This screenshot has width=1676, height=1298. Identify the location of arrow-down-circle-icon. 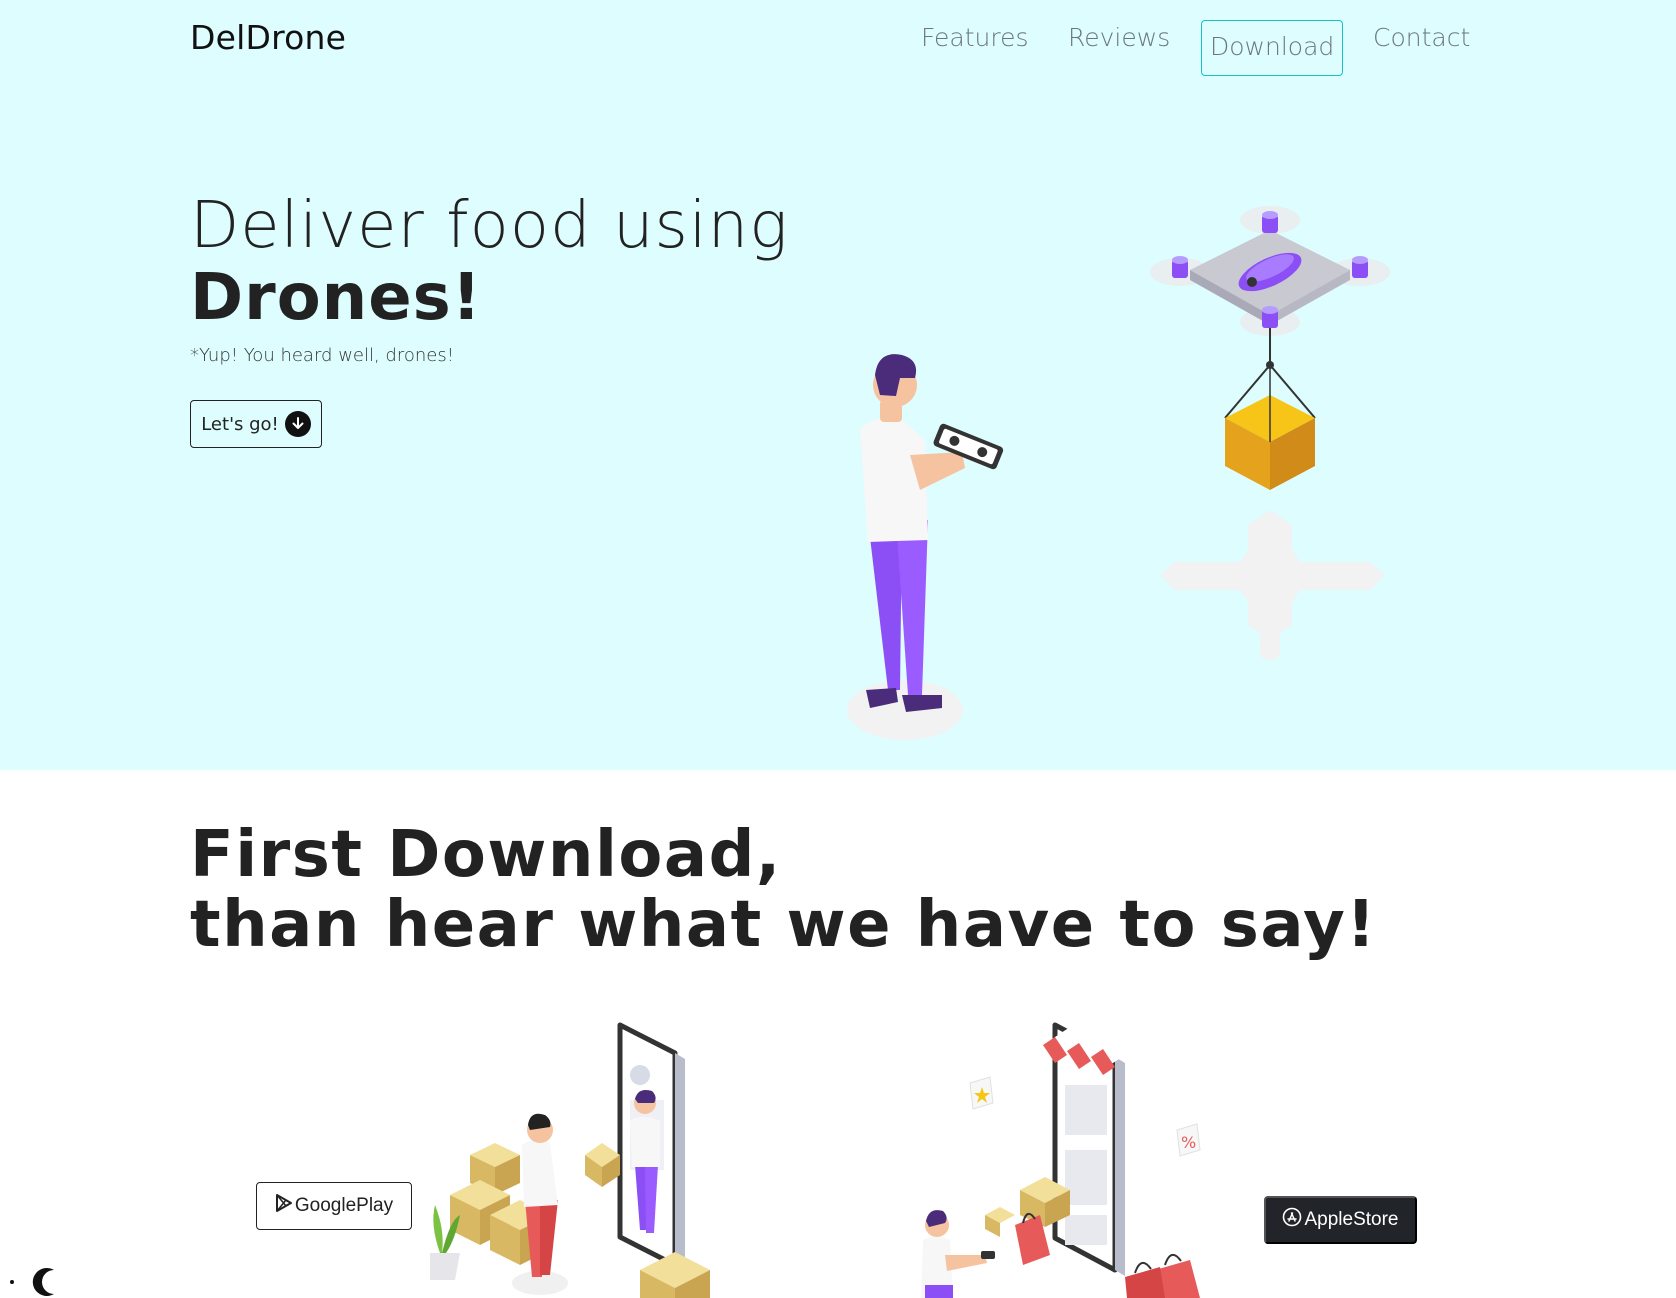
(297, 424).